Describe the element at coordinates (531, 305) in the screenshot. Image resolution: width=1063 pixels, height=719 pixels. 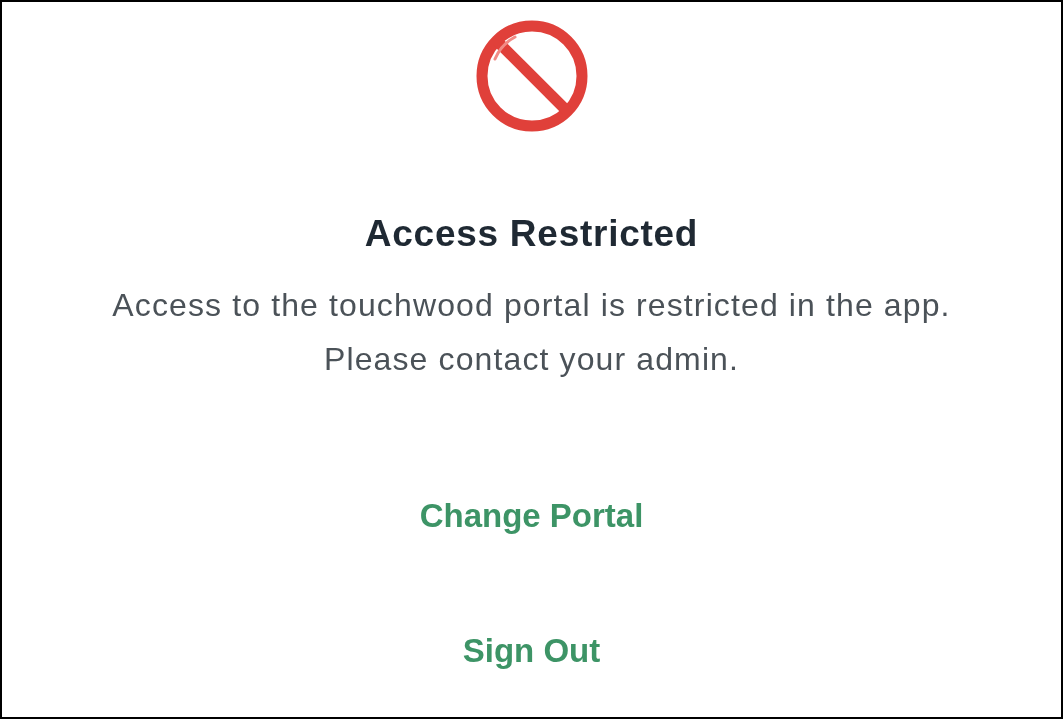
I see `notice-message: Access to the touchwood portal is restricted in the app.` at that location.